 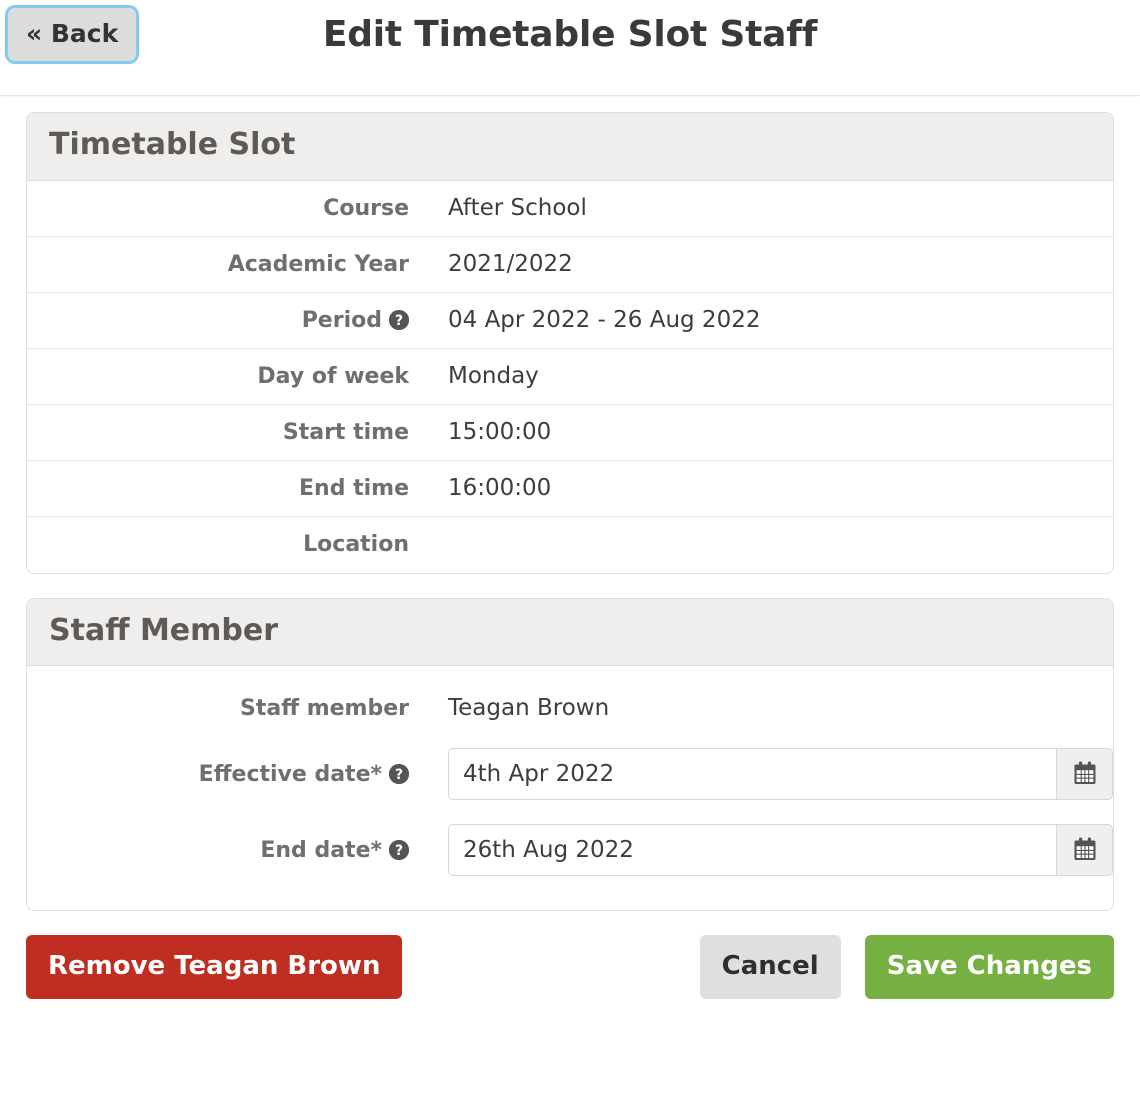 I want to click on table-row: Period ? 04 Apr 2022 - 26 Aug 2022, so click(x=570, y=321).